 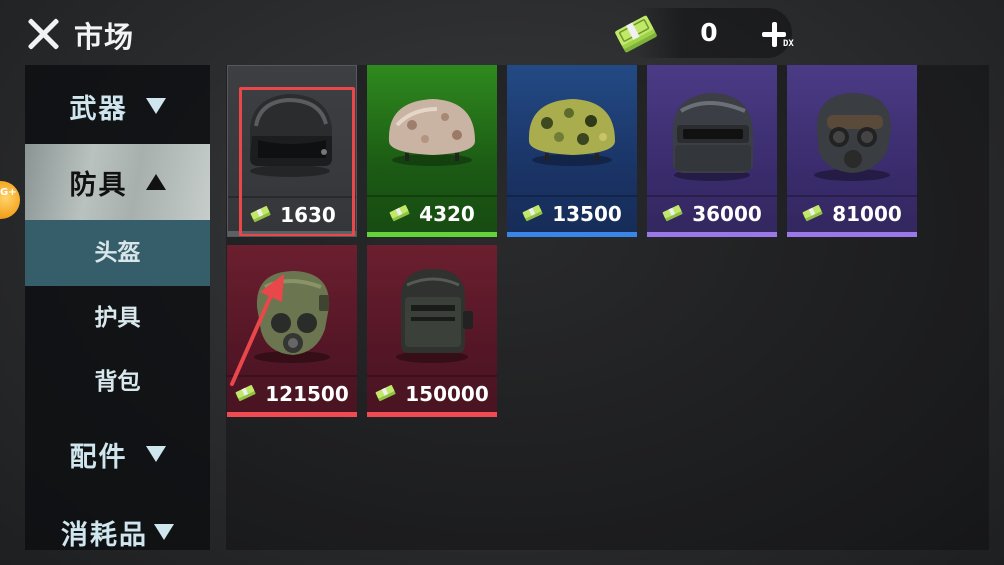 What do you see at coordinates (447, 394) in the screenshot?
I see `item-price: 150000` at bounding box center [447, 394].